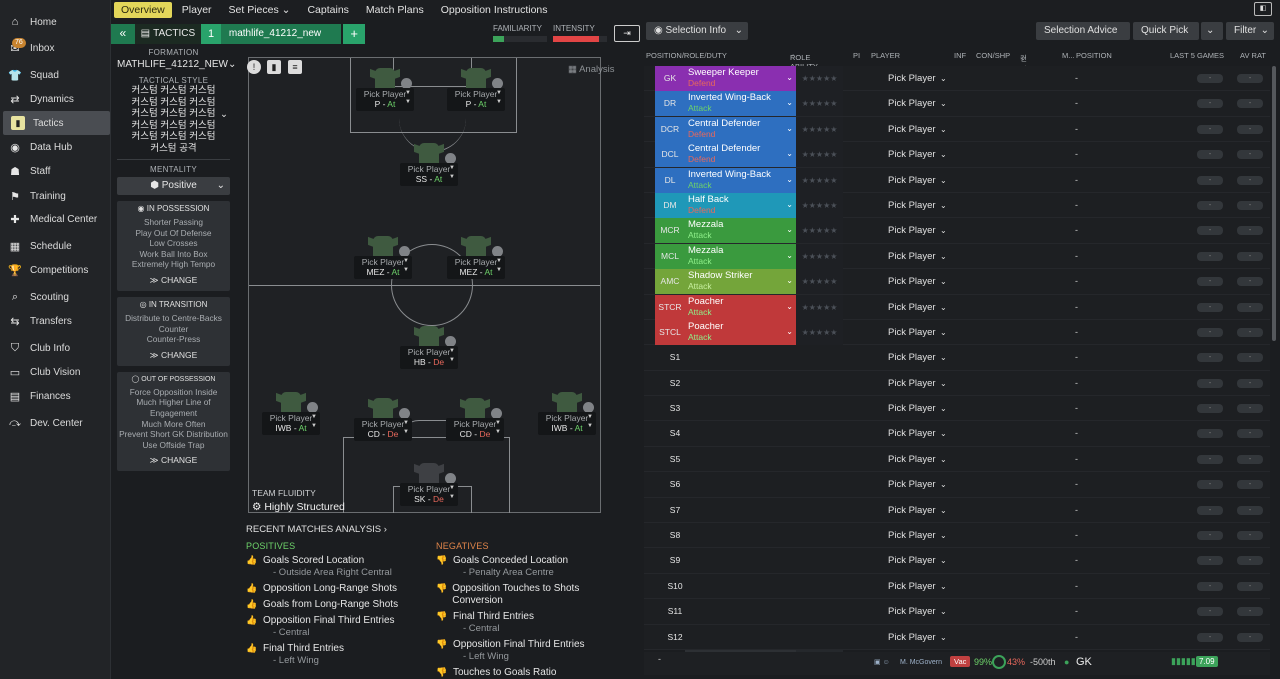  I want to click on recent-matches-link: RECENT MATCHES ANALYSIS ›, so click(436, 529).